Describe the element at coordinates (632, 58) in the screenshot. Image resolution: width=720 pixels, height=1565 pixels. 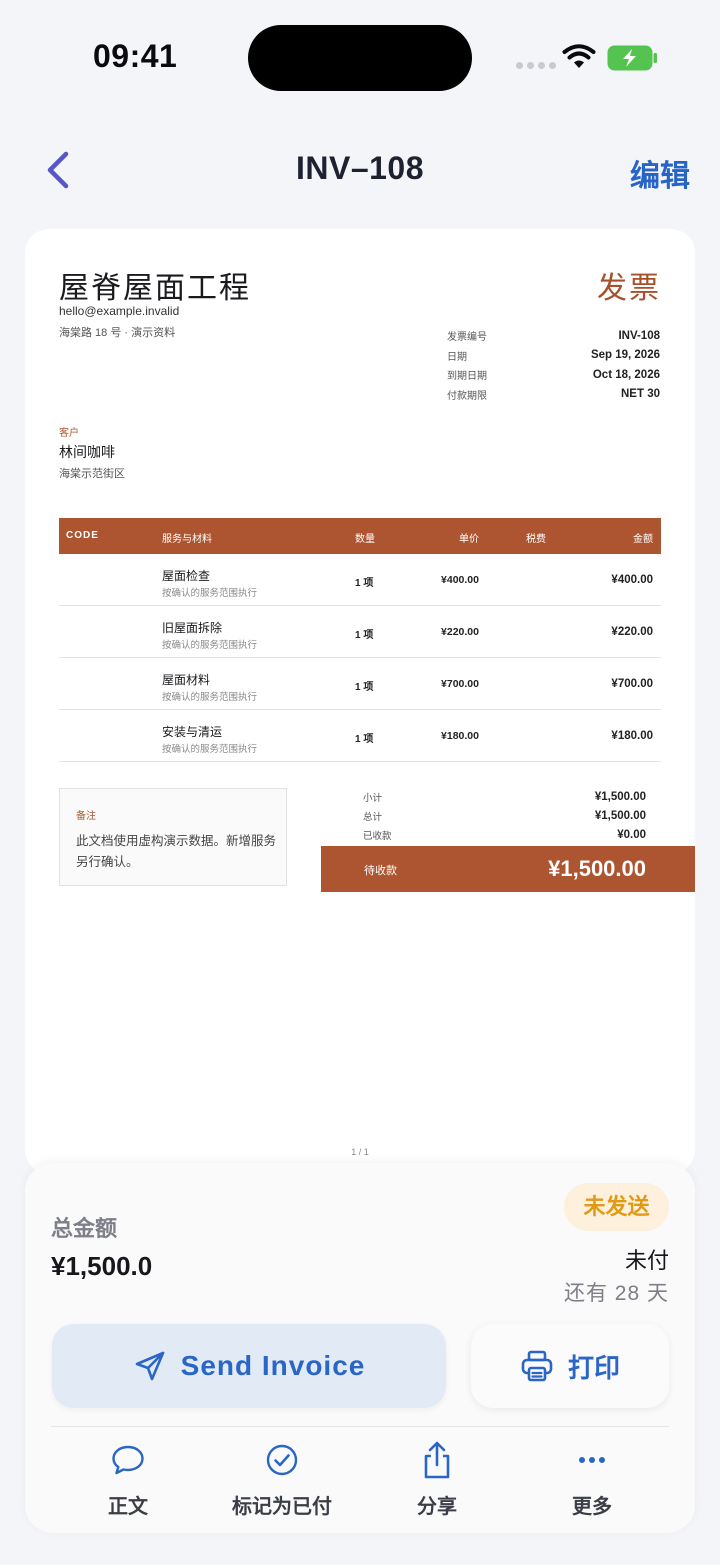
I see `battery-charging-icon` at that location.